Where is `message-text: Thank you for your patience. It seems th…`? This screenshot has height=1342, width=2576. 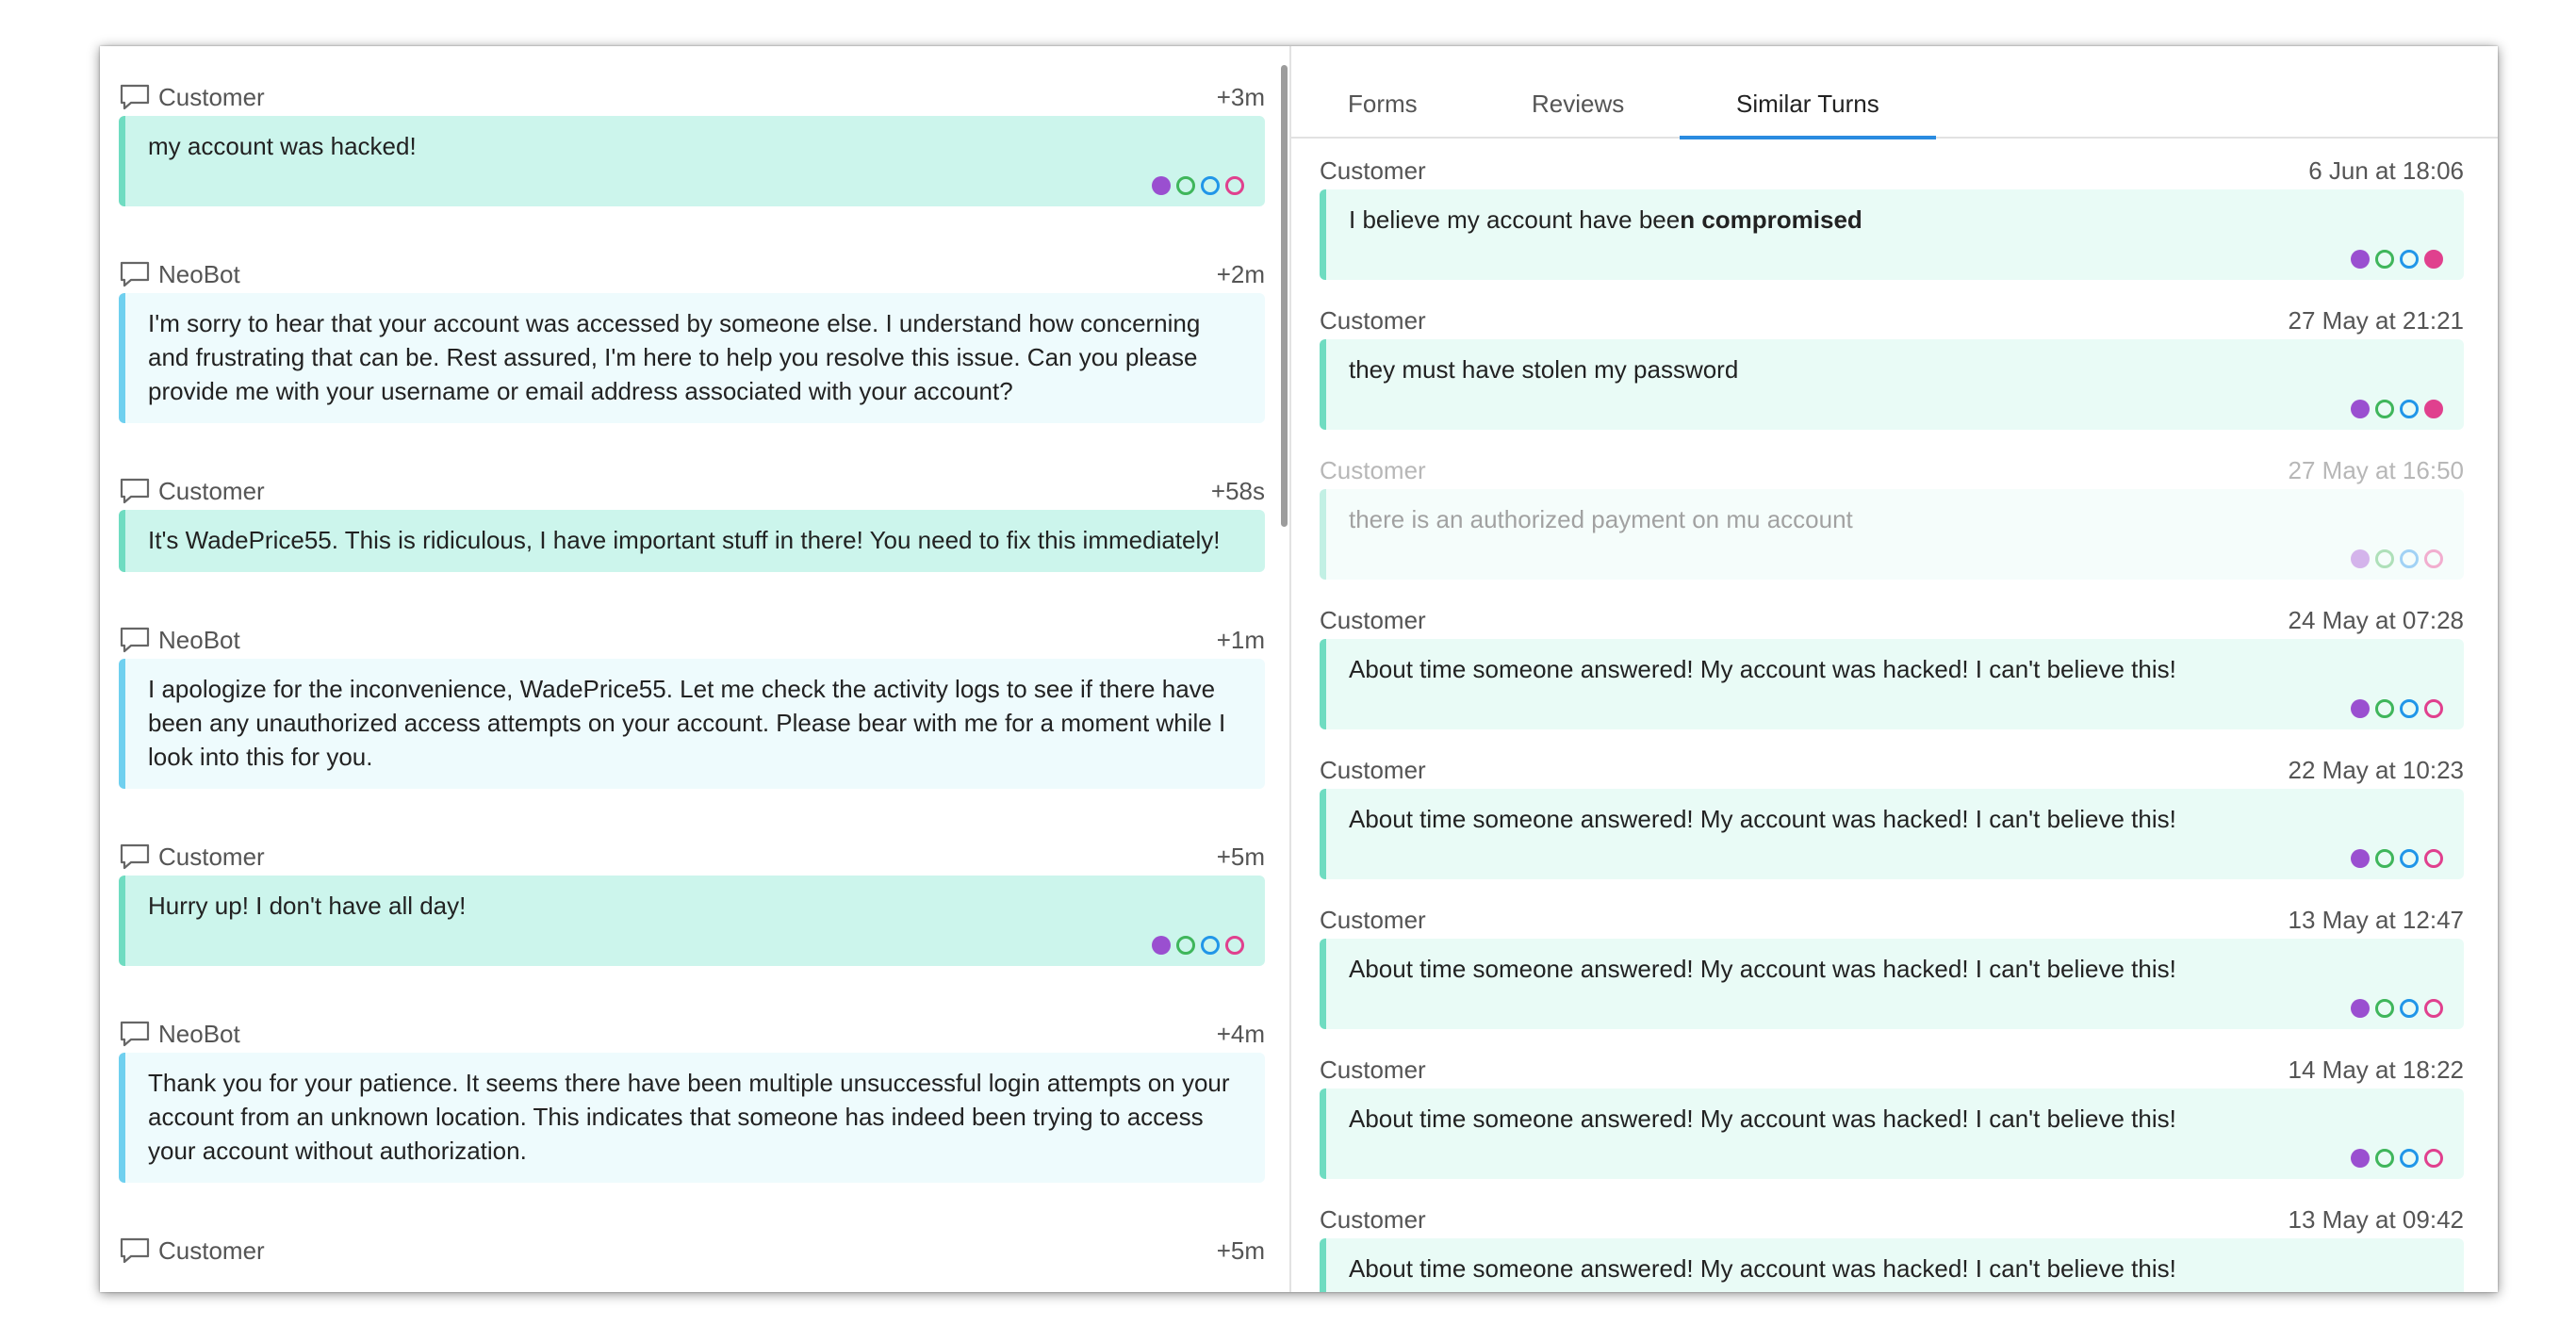
message-text: Thank you for your patience. It seems th… is located at coordinates (689, 1117).